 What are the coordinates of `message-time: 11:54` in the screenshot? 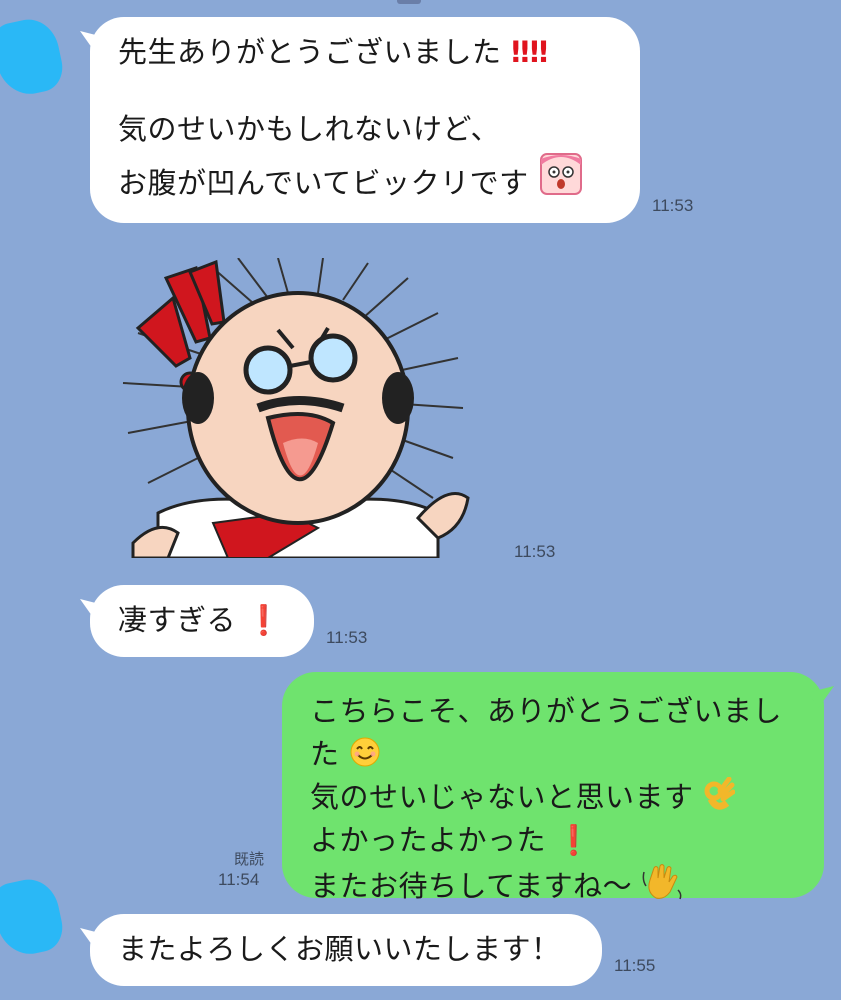 It's located at (239, 879).